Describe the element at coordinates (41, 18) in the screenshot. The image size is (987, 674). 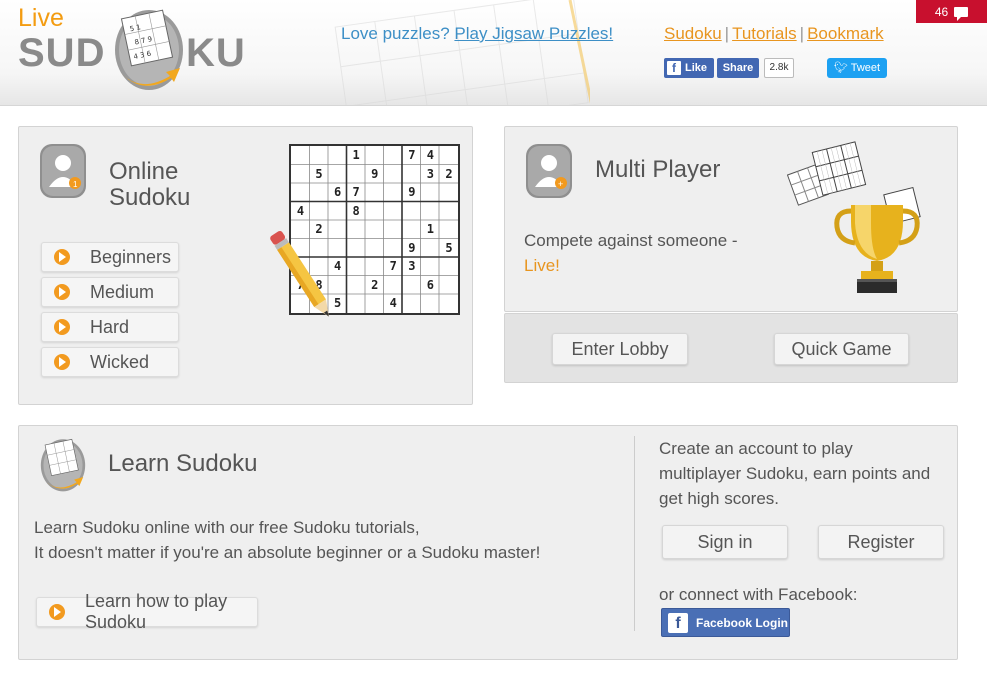
I see `logo-live-text: Live` at that location.